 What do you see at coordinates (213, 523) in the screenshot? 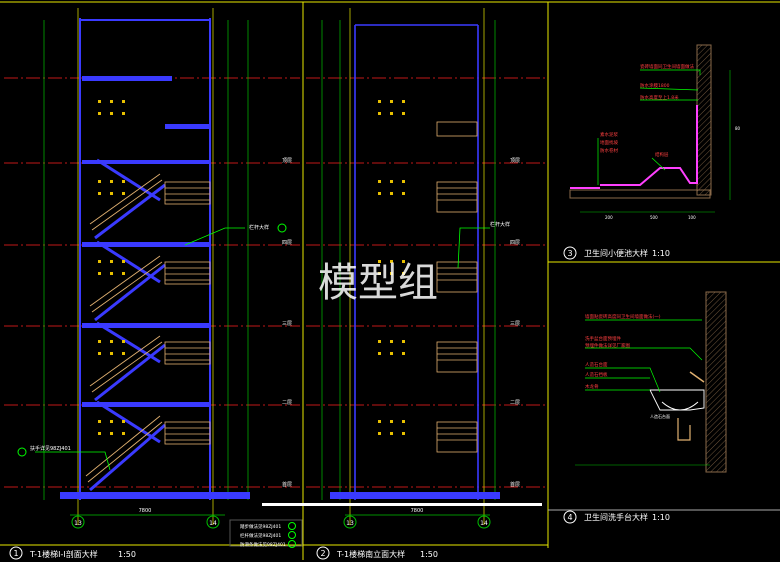
I see `left-axis-right: 14` at bounding box center [213, 523].